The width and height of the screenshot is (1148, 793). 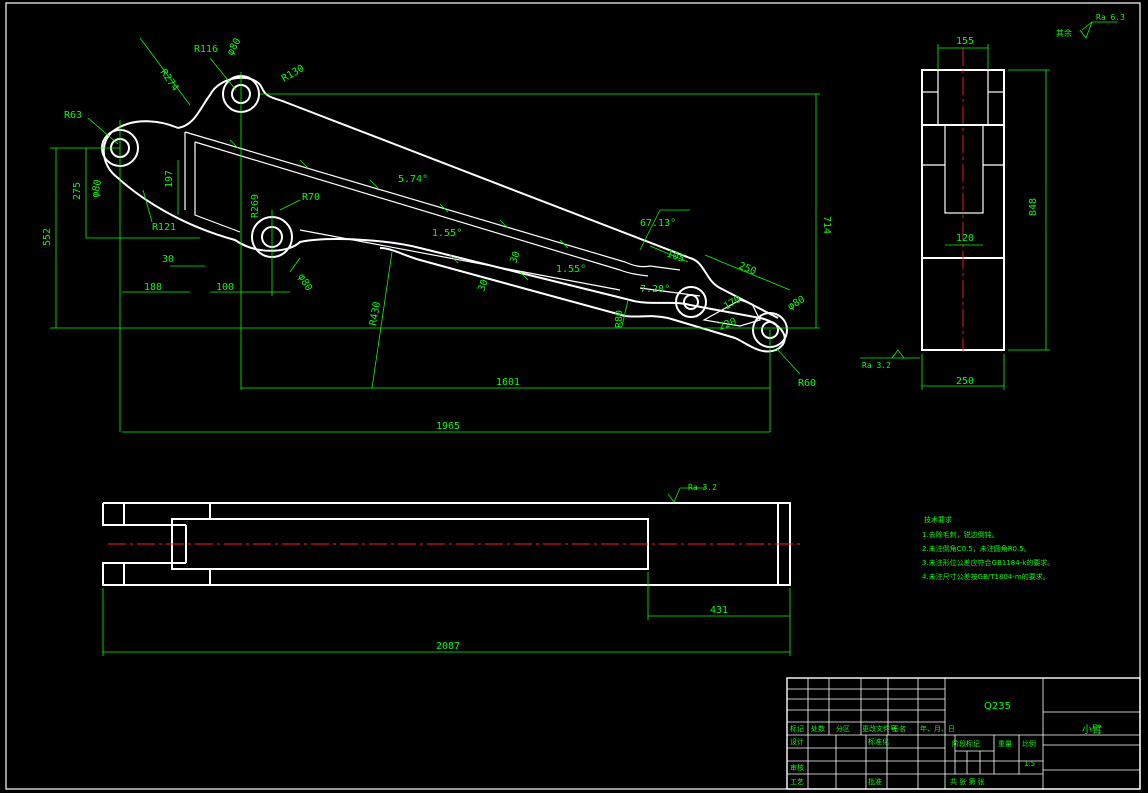 What do you see at coordinates (169, 80) in the screenshot?
I see `label-r274: R274` at bounding box center [169, 80].